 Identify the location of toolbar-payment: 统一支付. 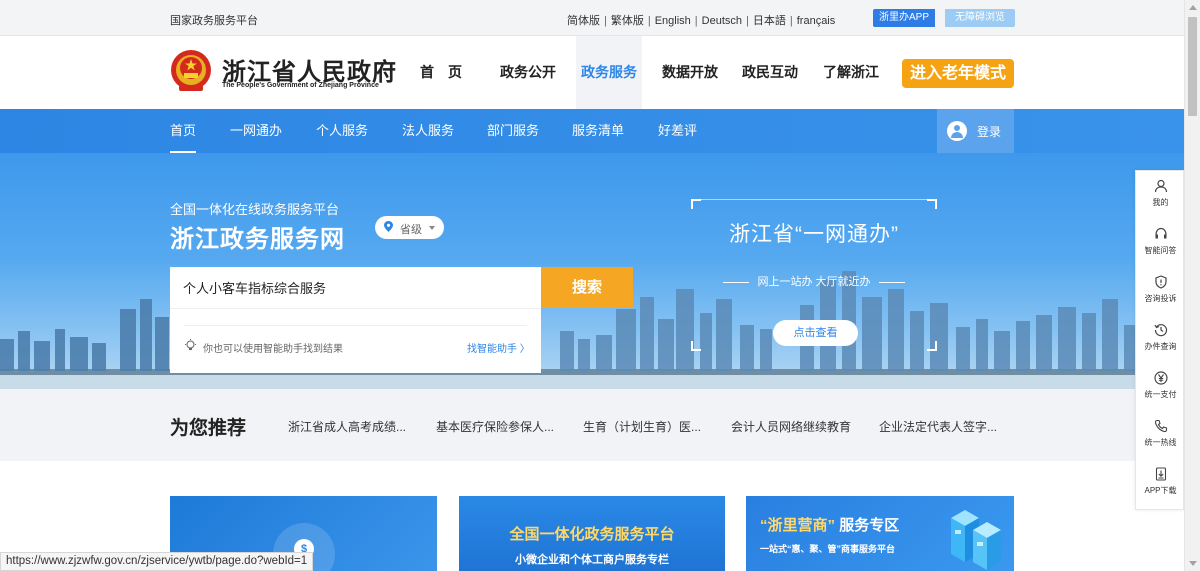
(1160, 385).